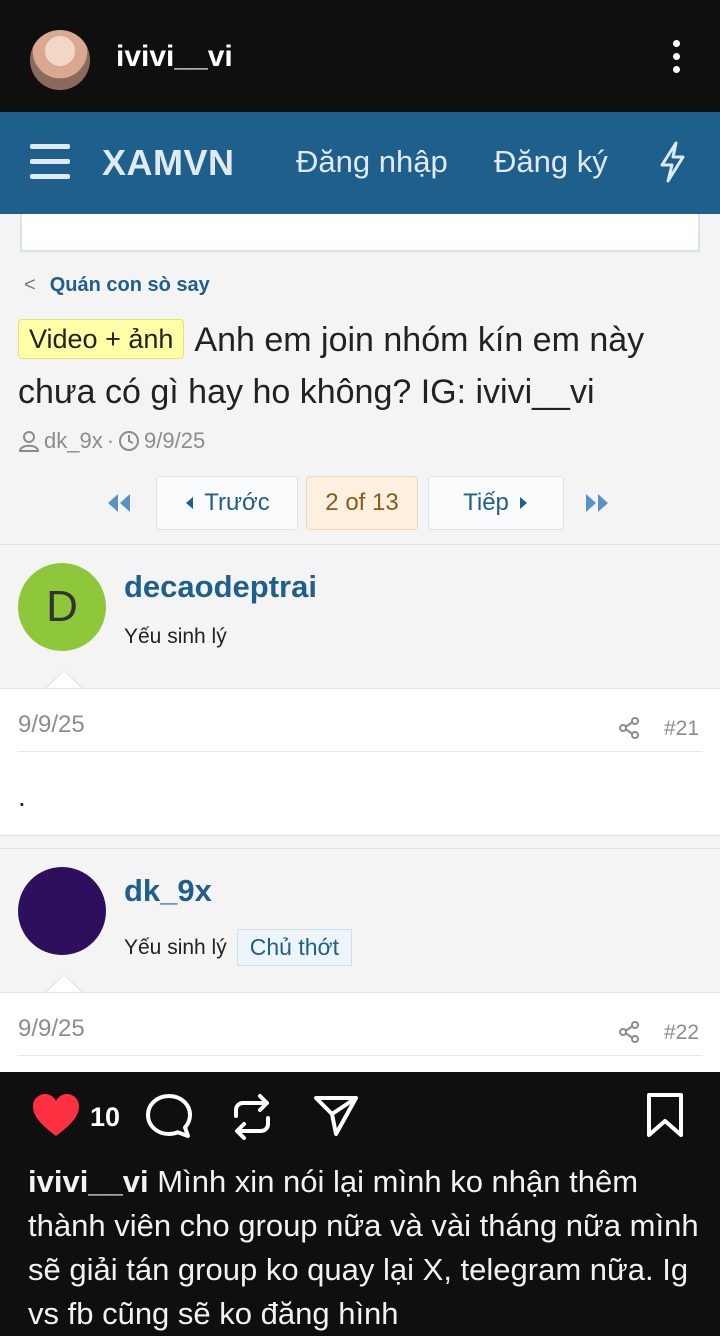 The image size is (720, 1336). Describe the element at coordinates (50, 162) in the screenshot. I see `menu-icon` at that location.